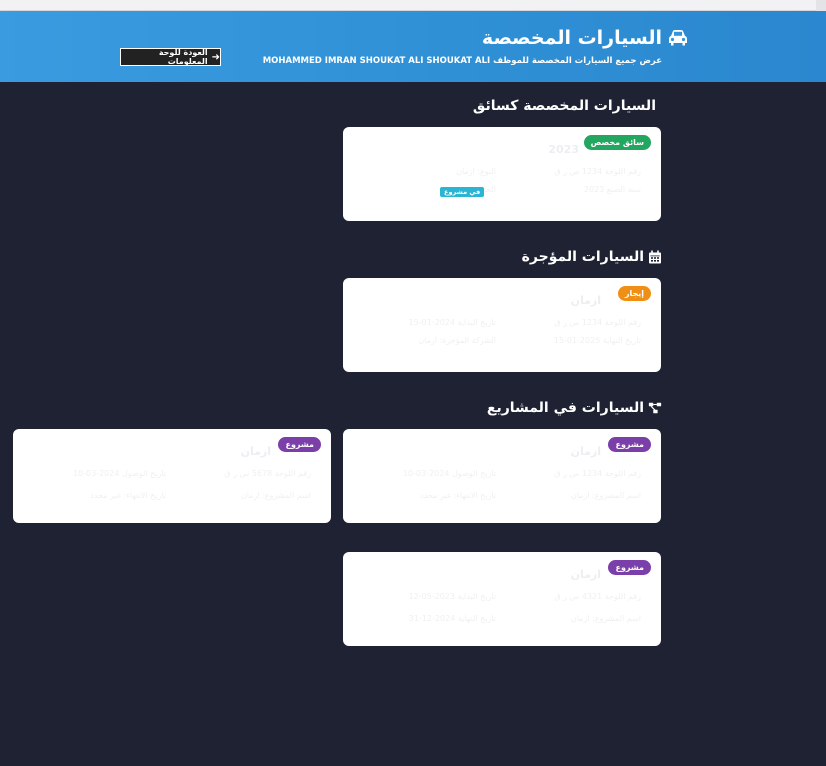  What do you see at coordinates (457, 340) in the screenshot?
I see `car-detail: الشركة المؤجرة: ازمان` at bounding box center [457, 340].